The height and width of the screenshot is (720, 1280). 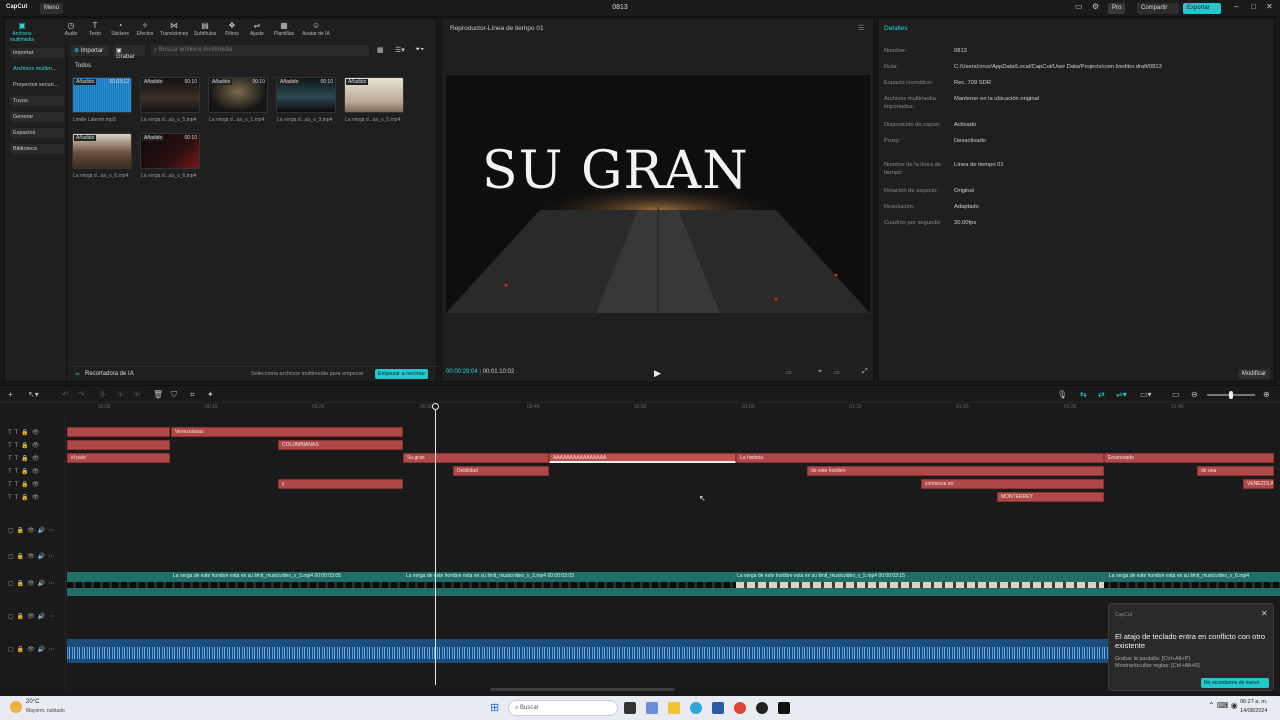 I want to click on fit-icon: ▭, so click(x=1176, y=394).